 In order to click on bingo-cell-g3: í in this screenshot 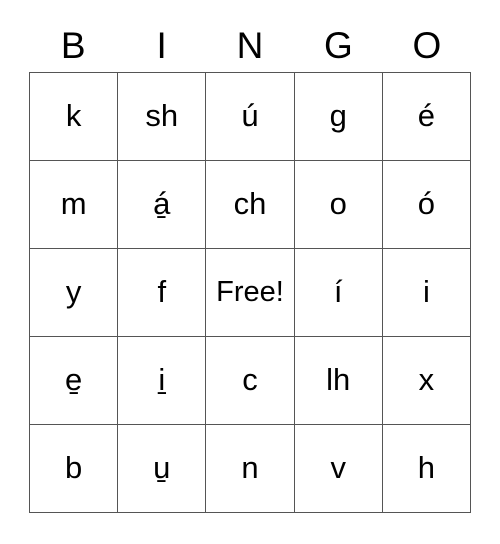, I will do `click(338, 293)`.